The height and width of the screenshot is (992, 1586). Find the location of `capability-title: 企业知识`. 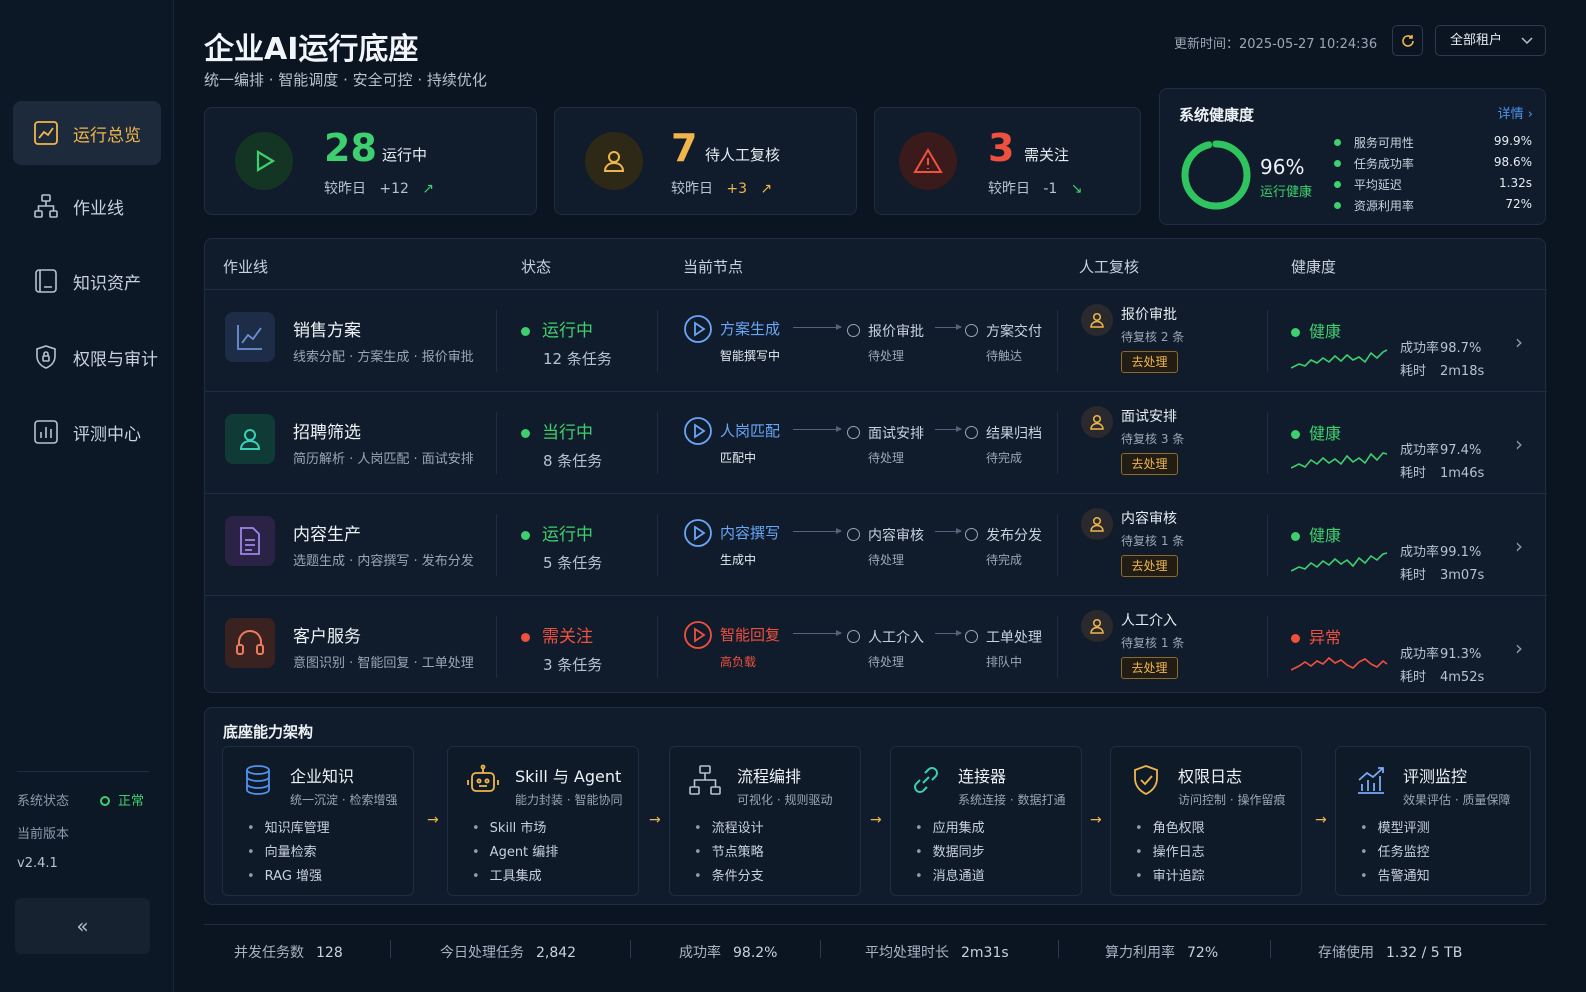

capability-title: 企业知识 is located at coordinates (322, 776).